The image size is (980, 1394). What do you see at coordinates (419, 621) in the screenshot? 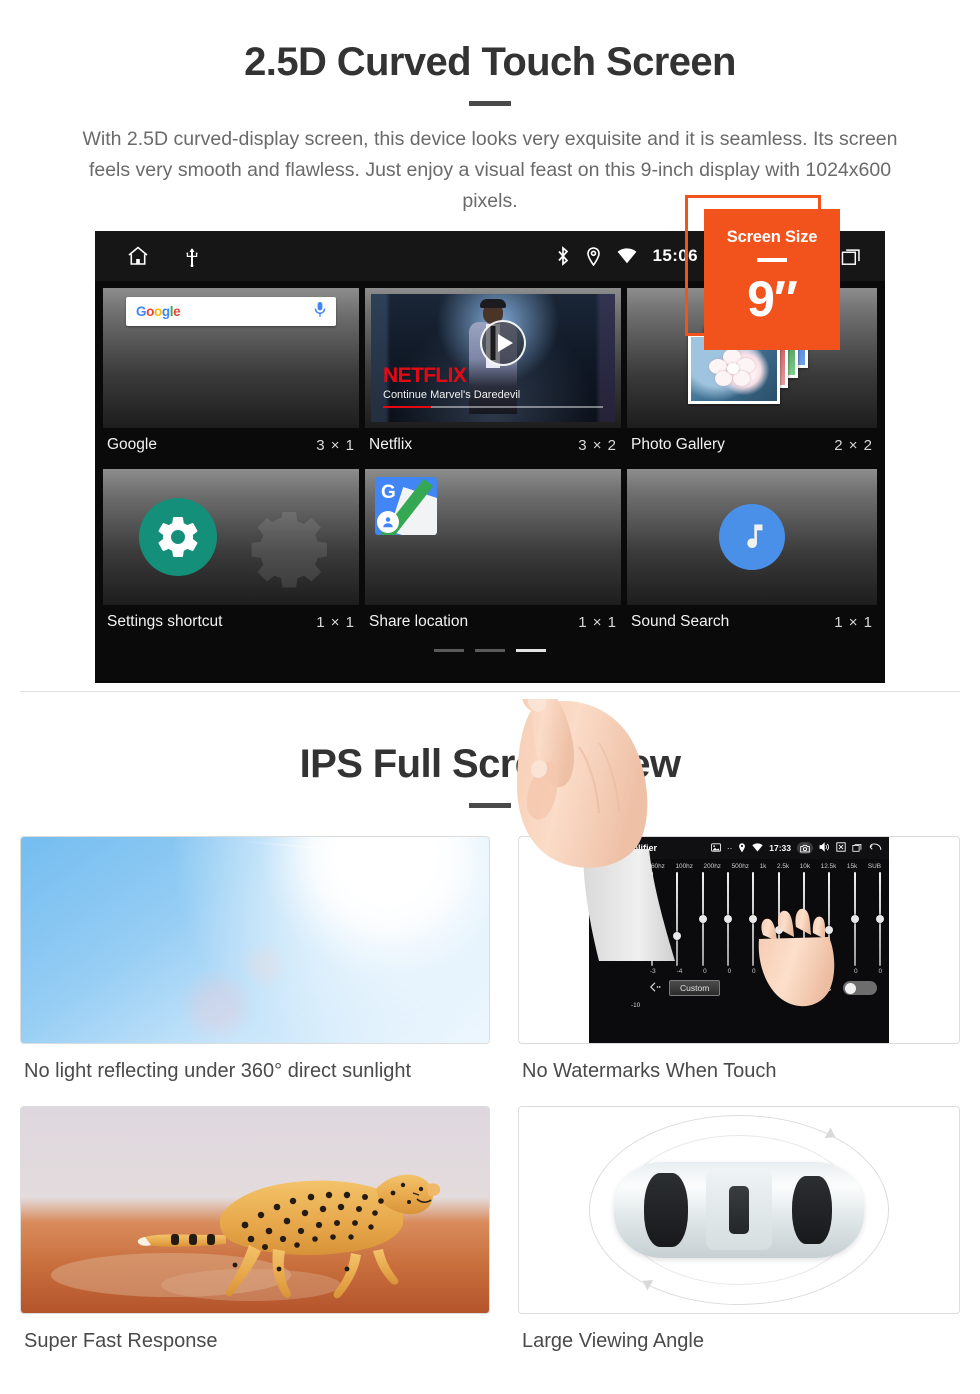
I see `widget-label: Share location` at bounding box center [419, 621].